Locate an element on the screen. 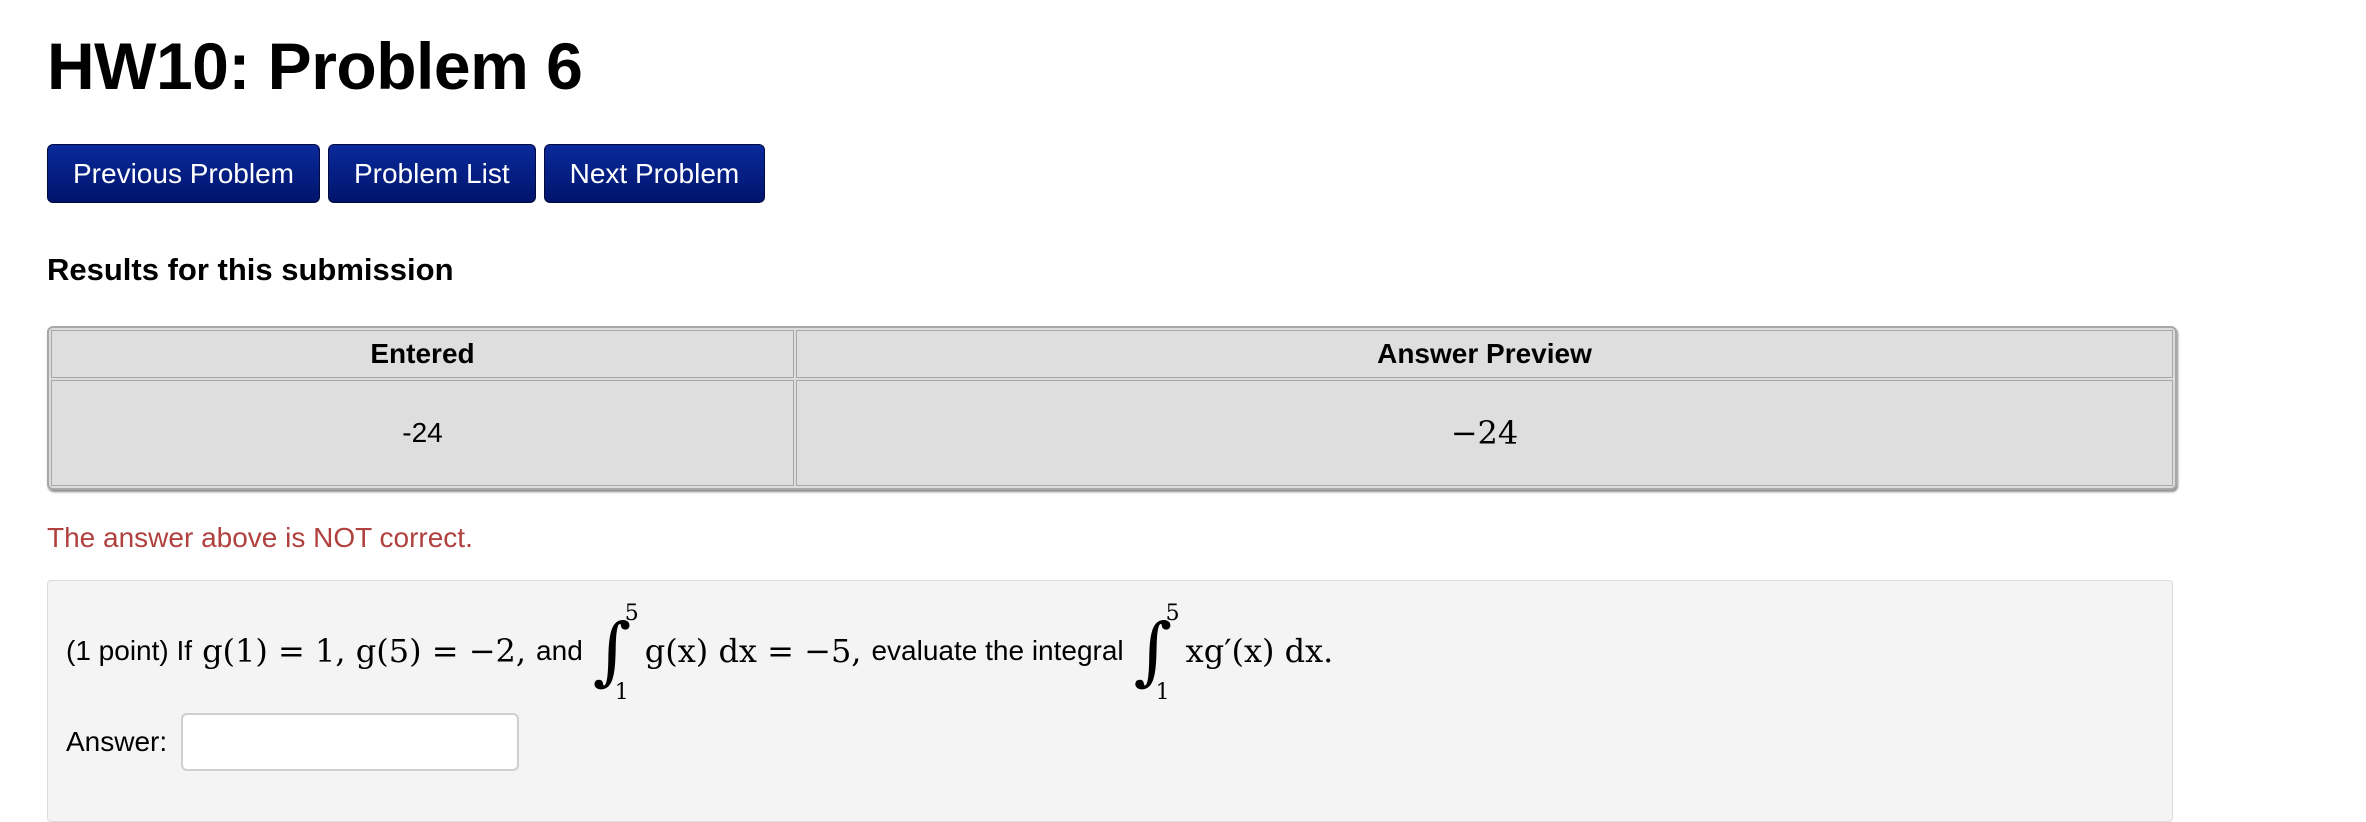 Image resolution: width=2366 pixels, height=822 pixels. points-text: (1 point) If is located at coordinates (129, 650).